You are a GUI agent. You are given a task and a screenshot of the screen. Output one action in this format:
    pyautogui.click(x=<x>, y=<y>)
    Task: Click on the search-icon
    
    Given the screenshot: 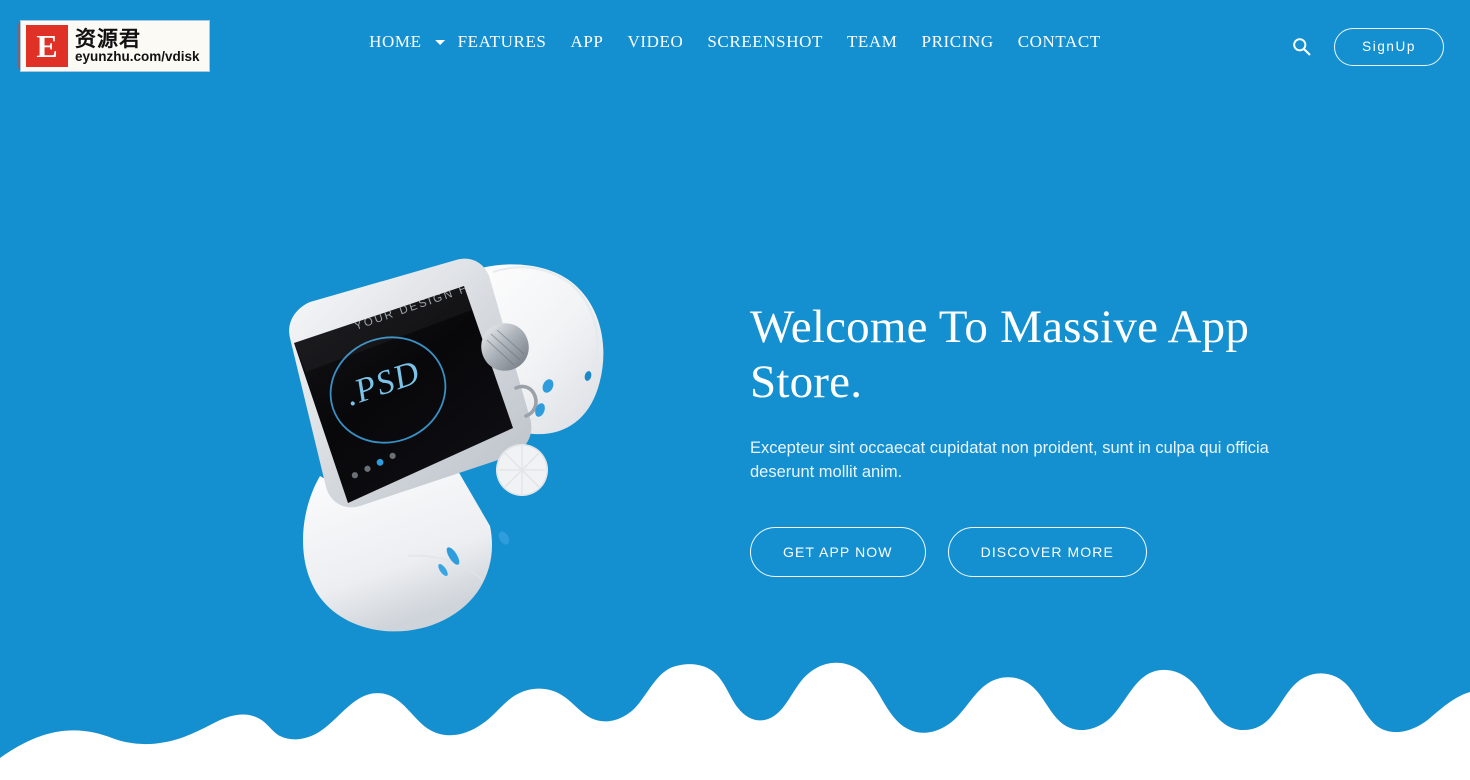 What is the action you would take?
    pyautogui.click(x=1301, y=46)
    